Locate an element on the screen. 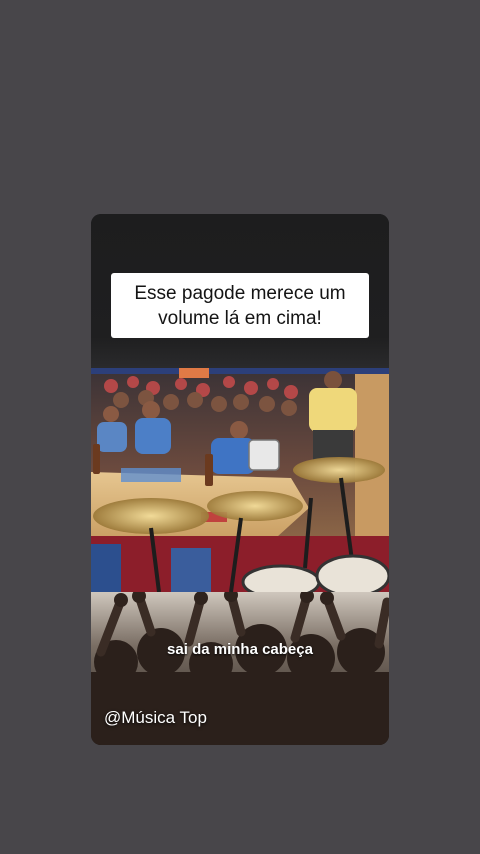 This screenshot has width=480, height=854. caption-text: Esse pagode merece um volume lá em cima! is located at coordinates (240, 305).